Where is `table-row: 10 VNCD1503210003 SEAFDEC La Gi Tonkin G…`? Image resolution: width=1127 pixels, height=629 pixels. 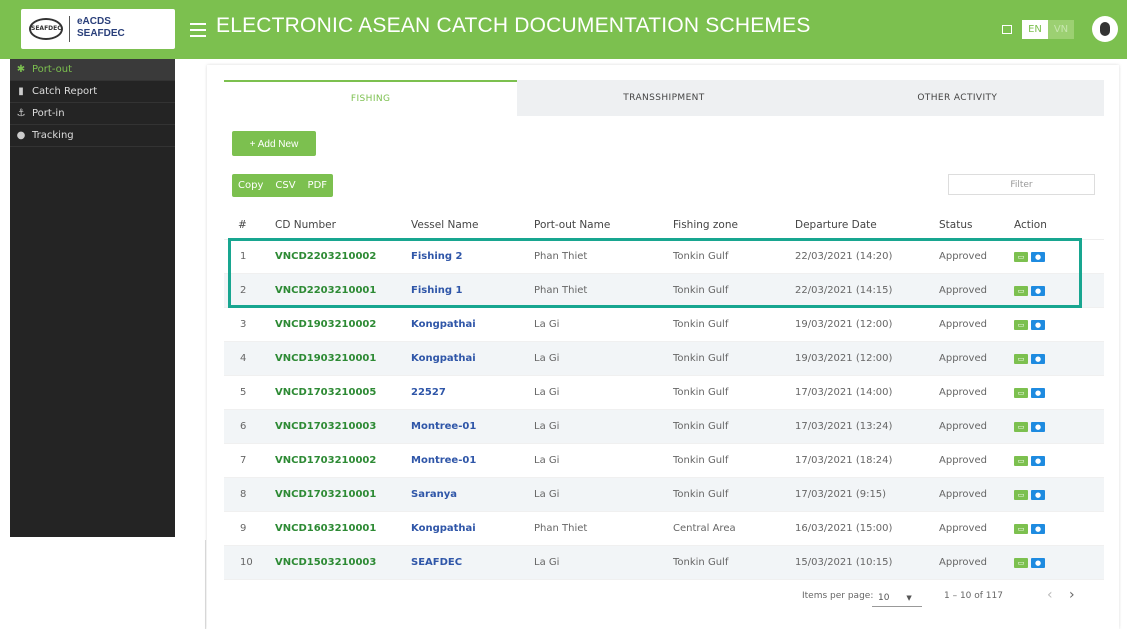
table-row: 10 VNCD1503210003 SEAFDEC La Gi Tonkin G… is located at coordinates (664, 562).